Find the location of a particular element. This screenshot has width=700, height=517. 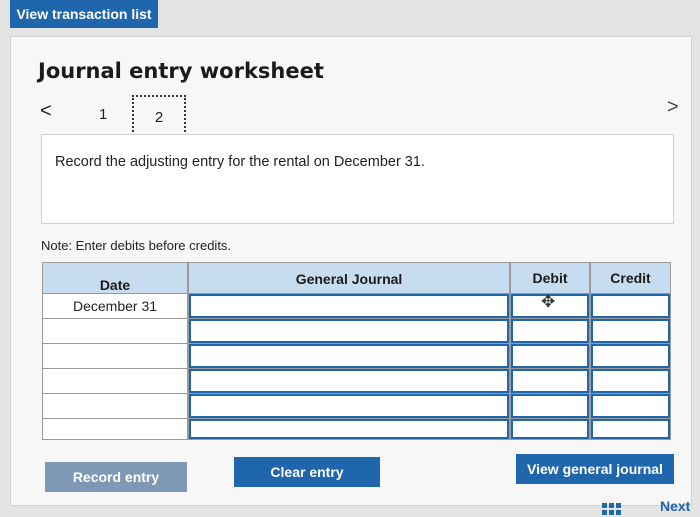

chevron-right-icon: > is located at coordinates (673, 107).